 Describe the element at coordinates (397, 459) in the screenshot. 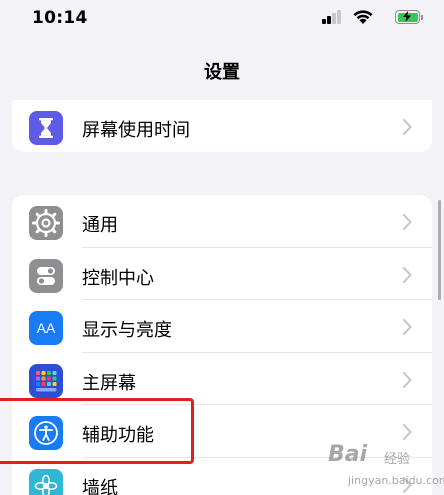

I see `watermark-sub: 经验` at that location.